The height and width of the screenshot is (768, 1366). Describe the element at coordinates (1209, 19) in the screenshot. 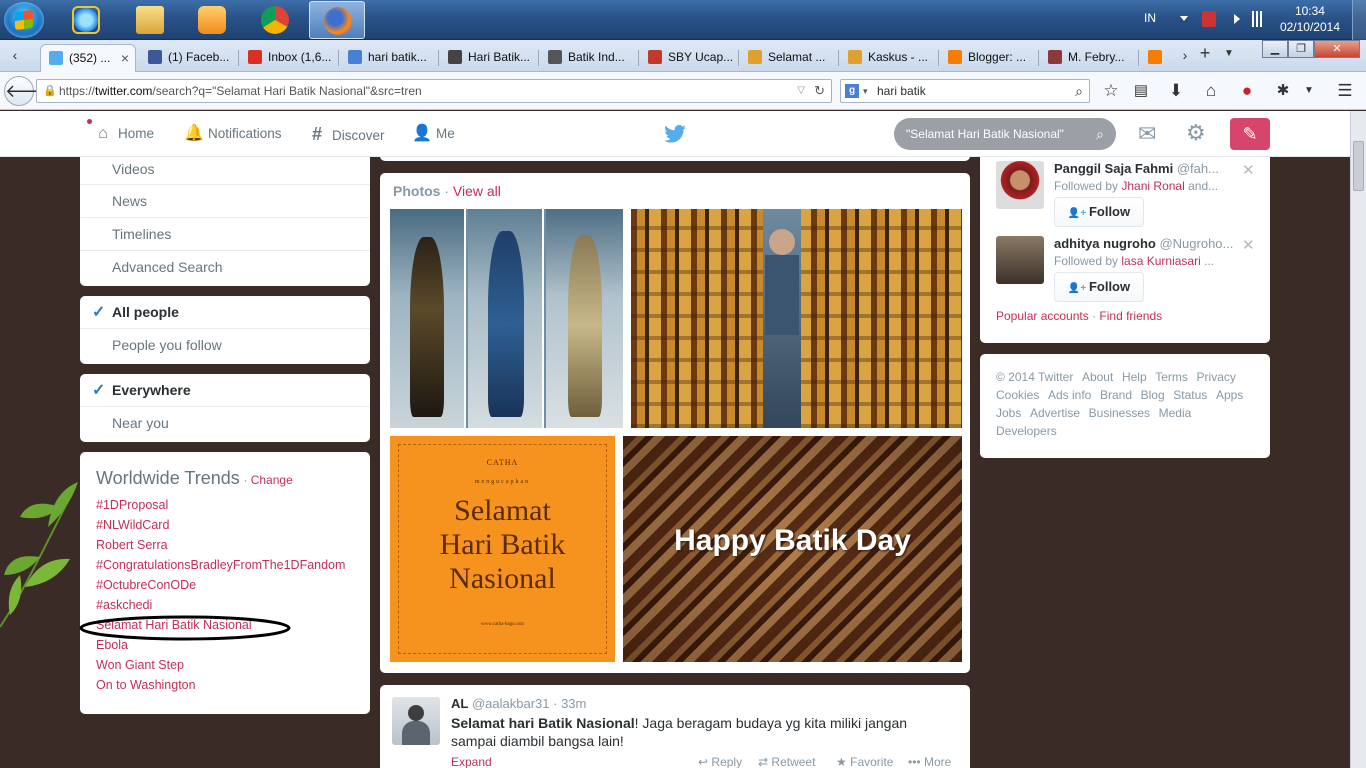

I see `security-flag-icon` at that location.